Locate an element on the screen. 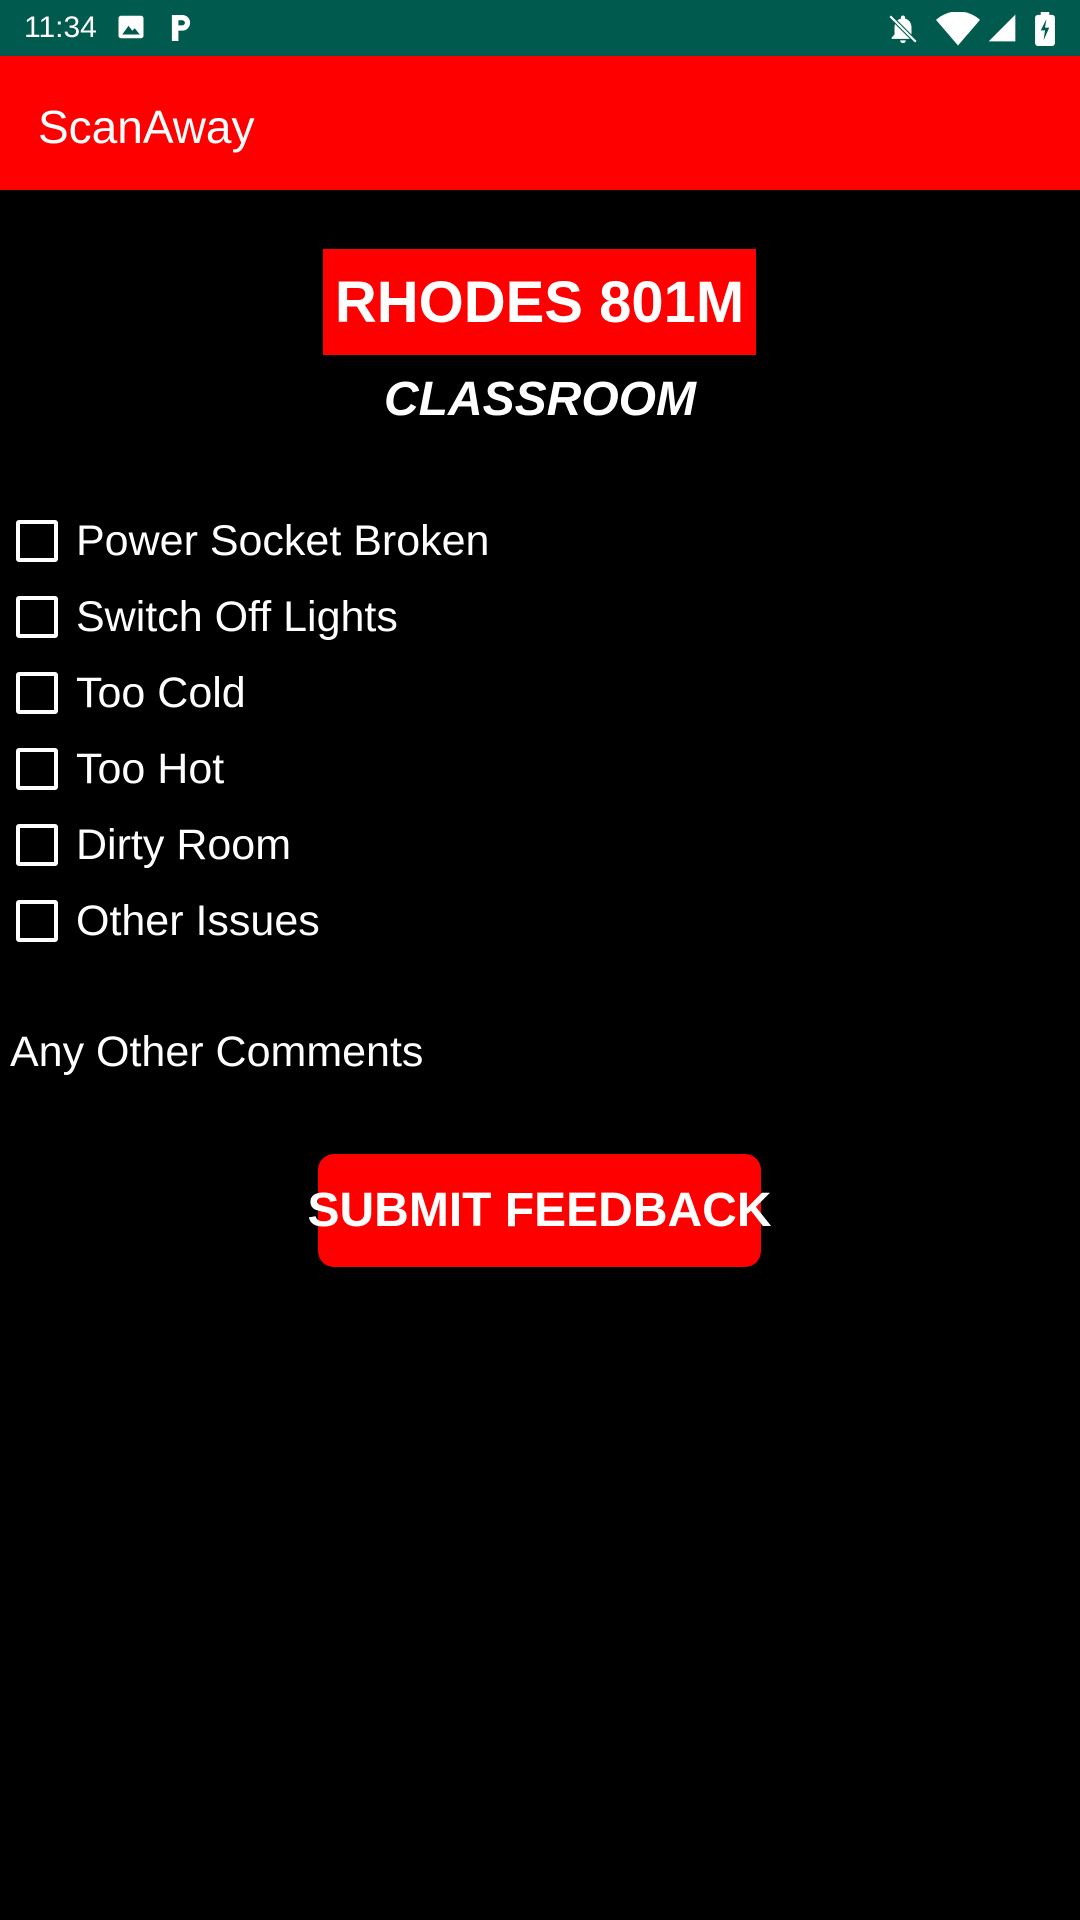 This screenshot has width=1080, height=1920. issue-other-issues: Other Issues is located at coordinates (350, 921).